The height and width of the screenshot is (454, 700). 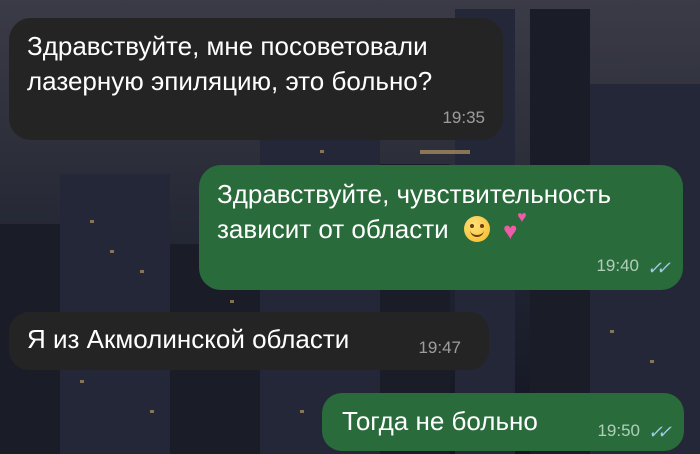 I want to click on message-text: Я из Акмолинской области, so click(x=188, y=339).